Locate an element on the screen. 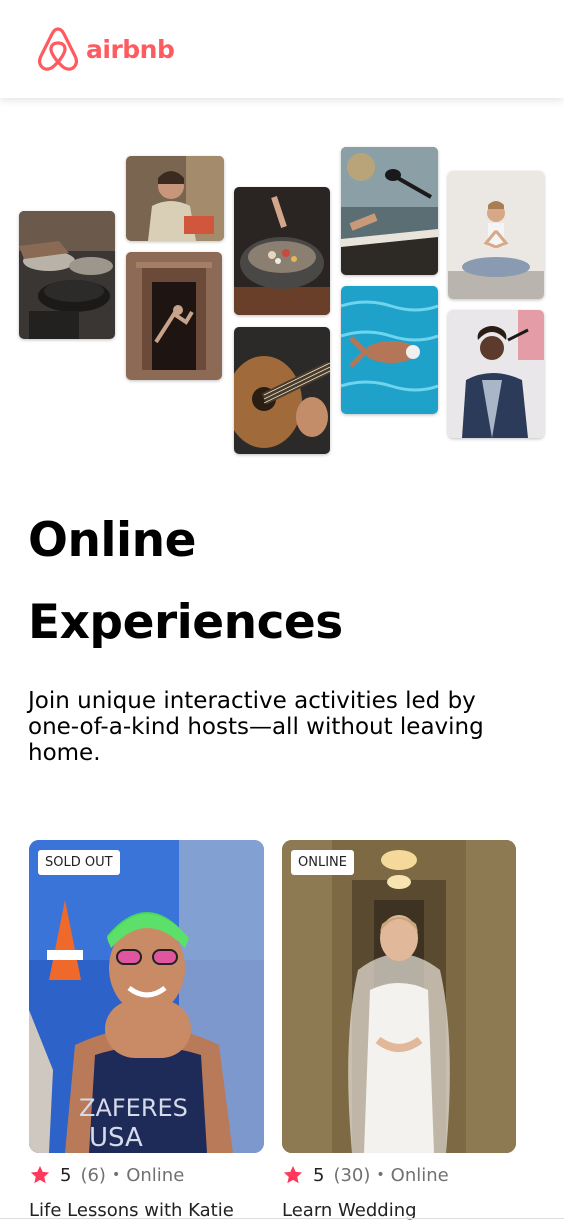  svg-text: USA is located at coordinates (116, 1138).